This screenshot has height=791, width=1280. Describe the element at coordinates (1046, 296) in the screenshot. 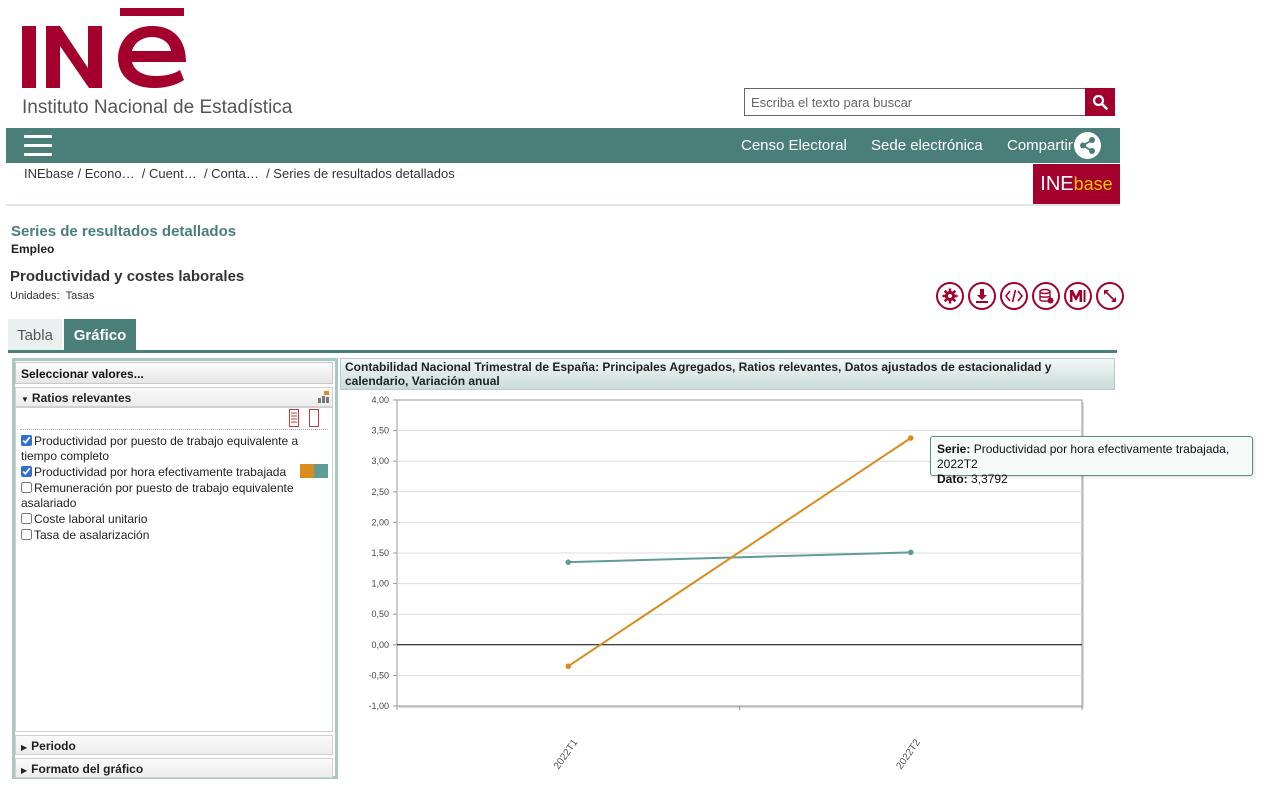

I see `database-icon` at that location.